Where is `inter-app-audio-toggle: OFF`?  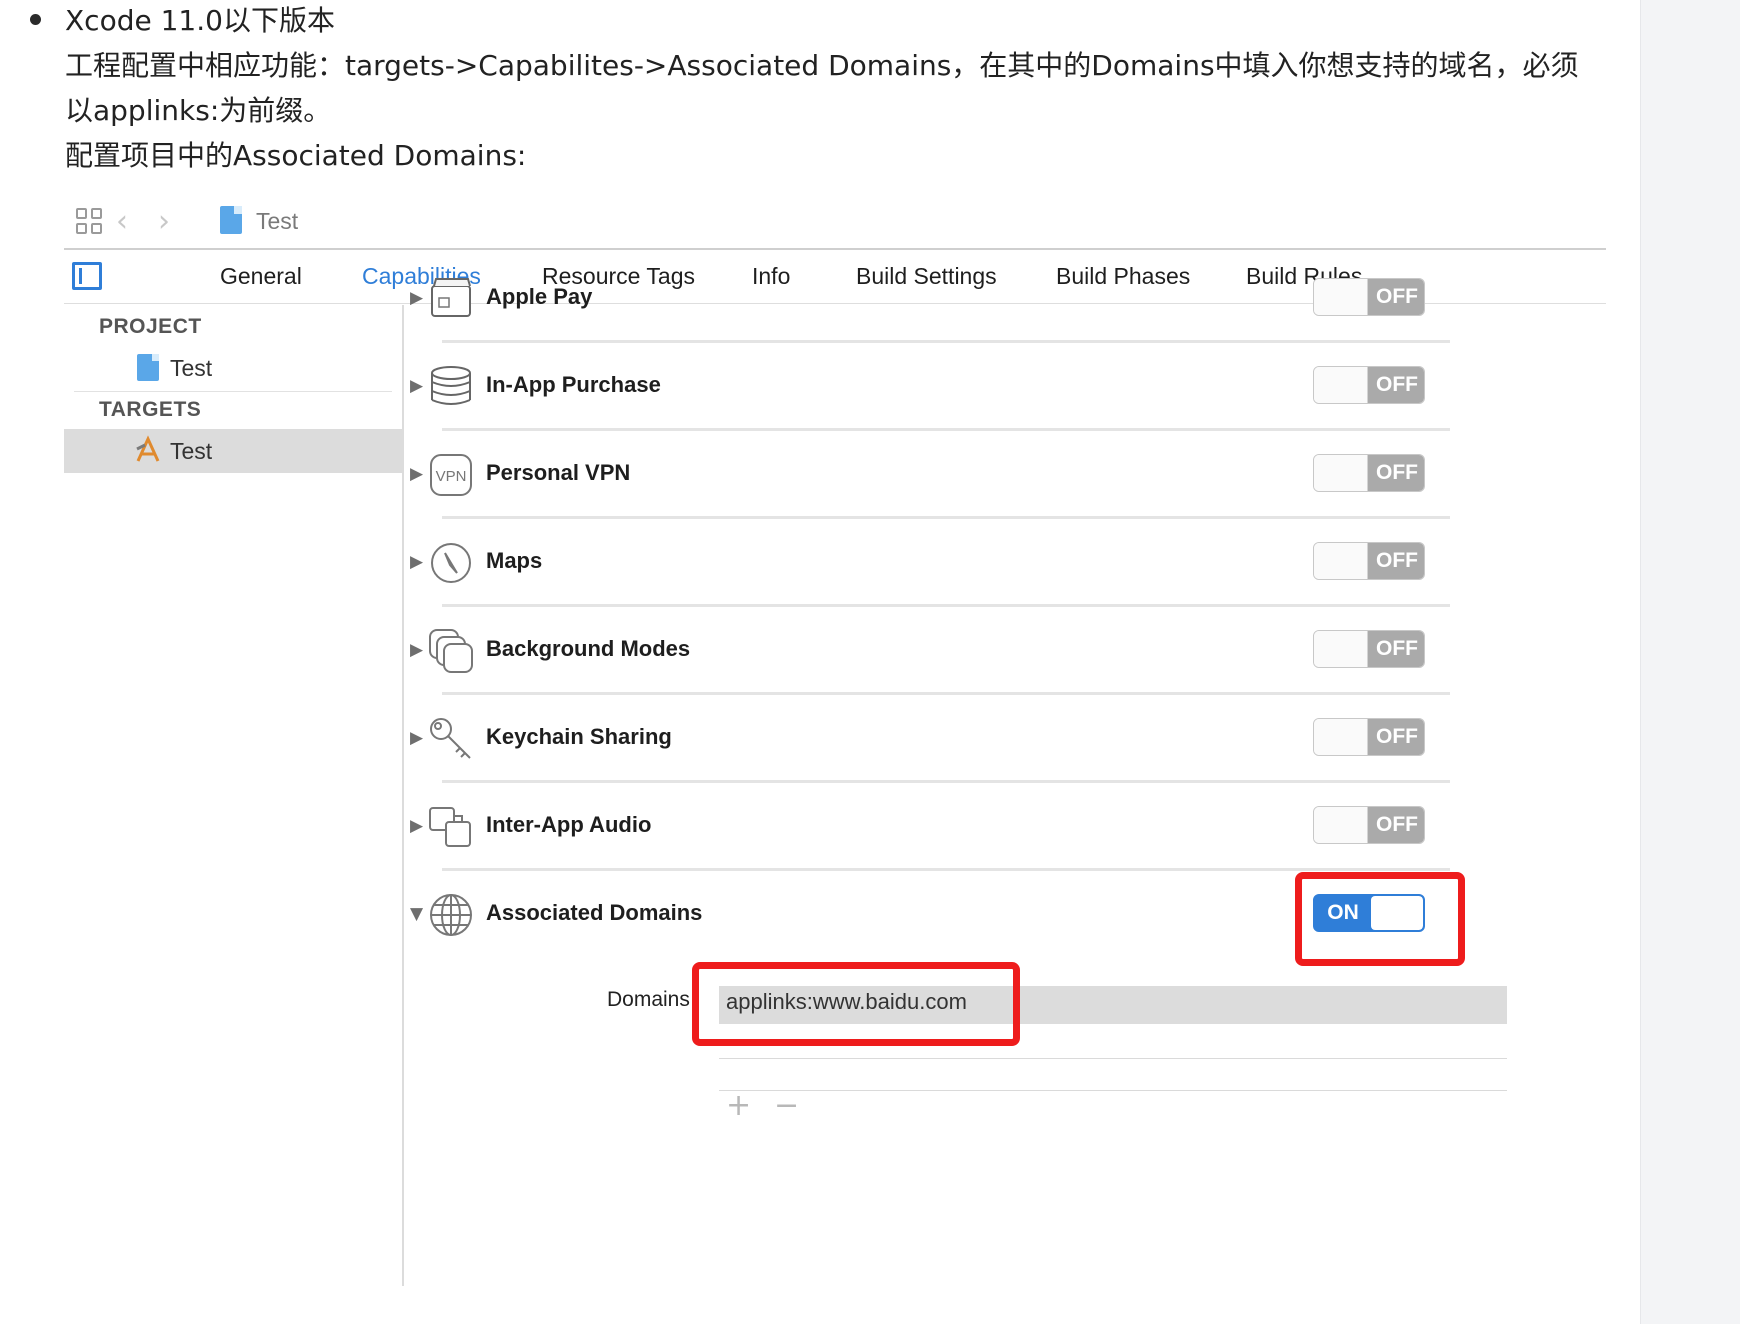
inter-app-audio-toggle: OFF is located at coordinates (1369, 825).